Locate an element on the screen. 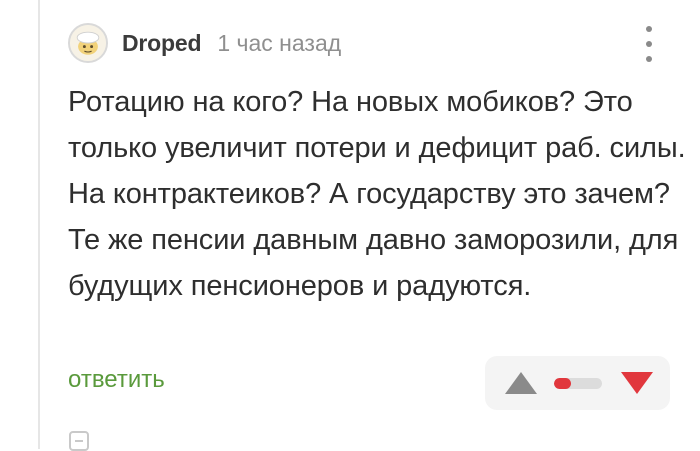  reply-button: ответить is located at coordinates (116, 380).